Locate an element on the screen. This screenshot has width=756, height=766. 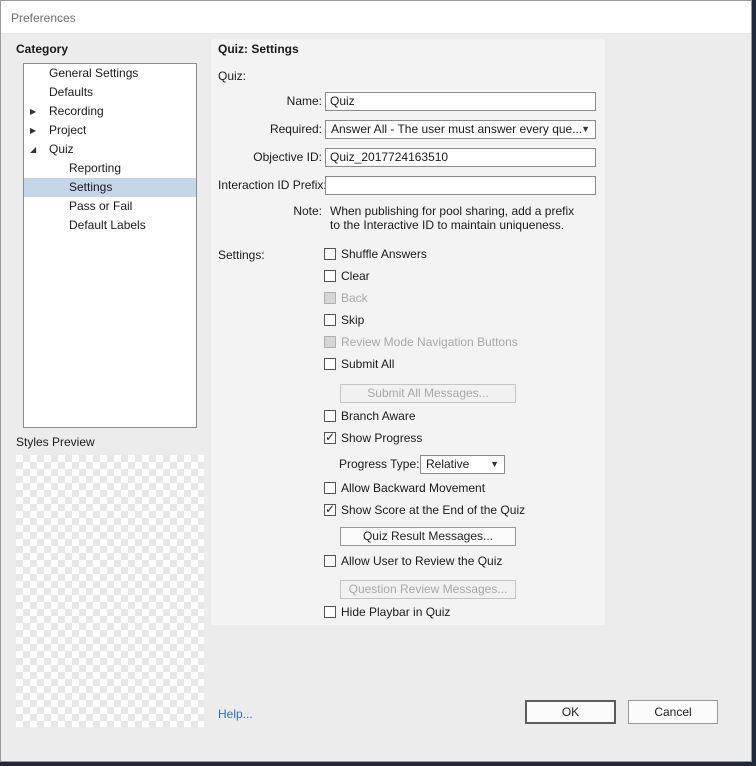
objective-id-label: Objective ID: is located at coordinates (287, 157).